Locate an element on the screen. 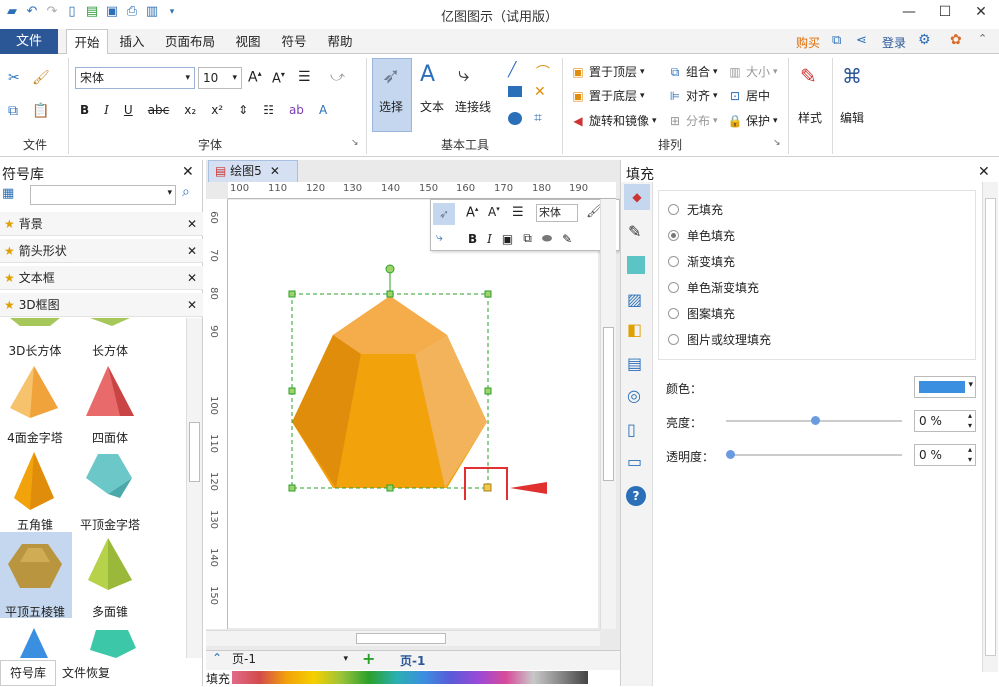 The image size is (999, 687). subscript-icon: x₂ is located at coordinates (190, 110).